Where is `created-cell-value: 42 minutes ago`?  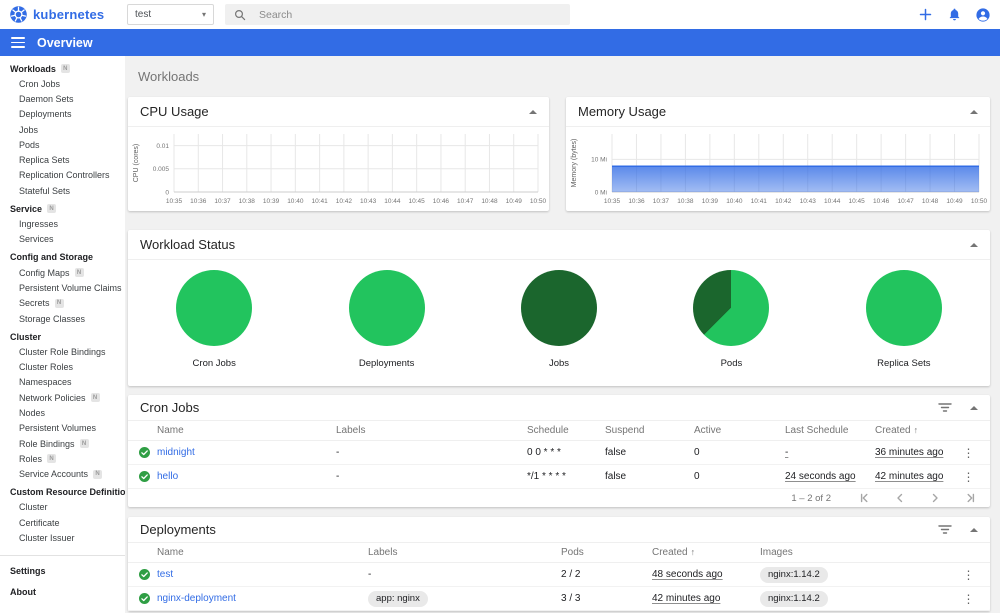
created-cell-value: 42 minutes ago is located at coordinates (909, 476).